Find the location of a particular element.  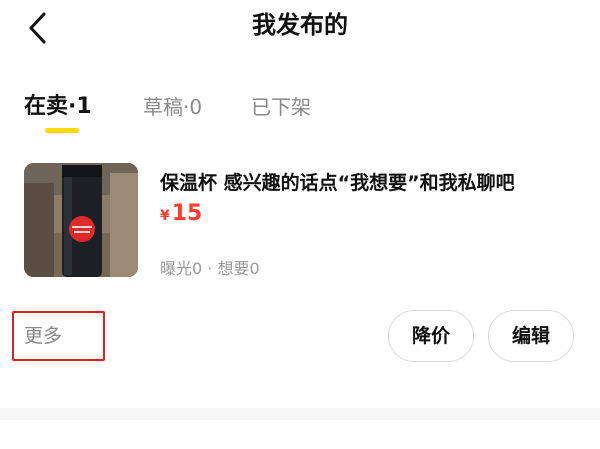

bottom-area is located at coordinates (300, 434).